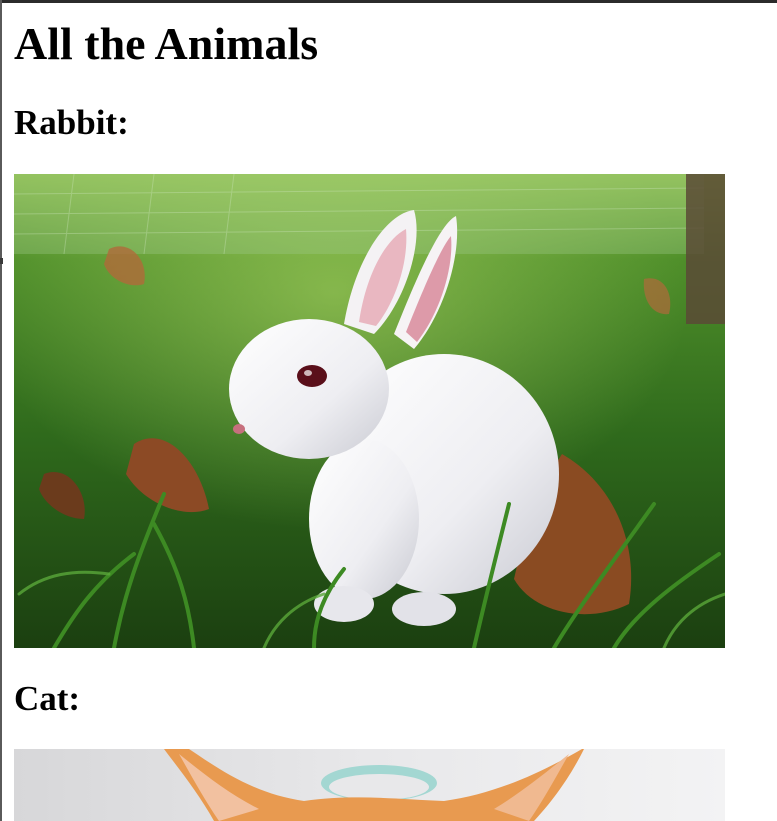 This screenshot has width=777, height=821. Describe the element at coordinates (1, 261) in the screenshot. I see `scroll-edge-marker` at that location.